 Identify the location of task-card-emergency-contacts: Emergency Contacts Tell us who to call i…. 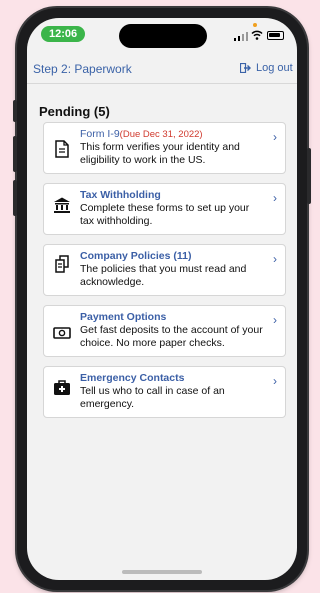
(164, 392).